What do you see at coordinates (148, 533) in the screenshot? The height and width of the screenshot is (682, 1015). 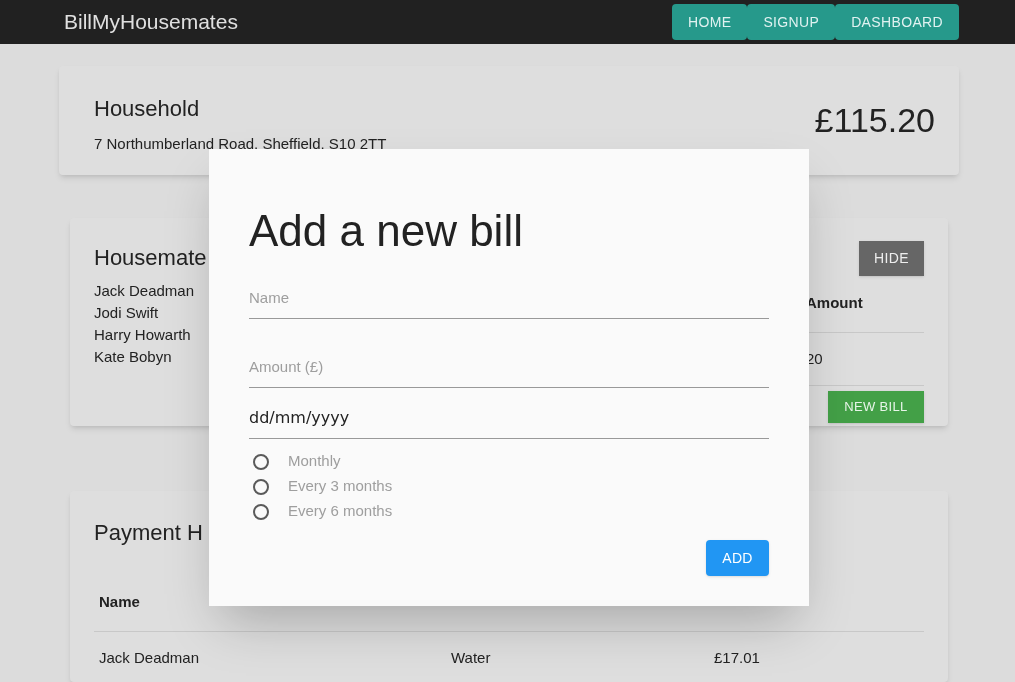 I see `payment-history-title: Payment H` at bounding box center [148, 533].